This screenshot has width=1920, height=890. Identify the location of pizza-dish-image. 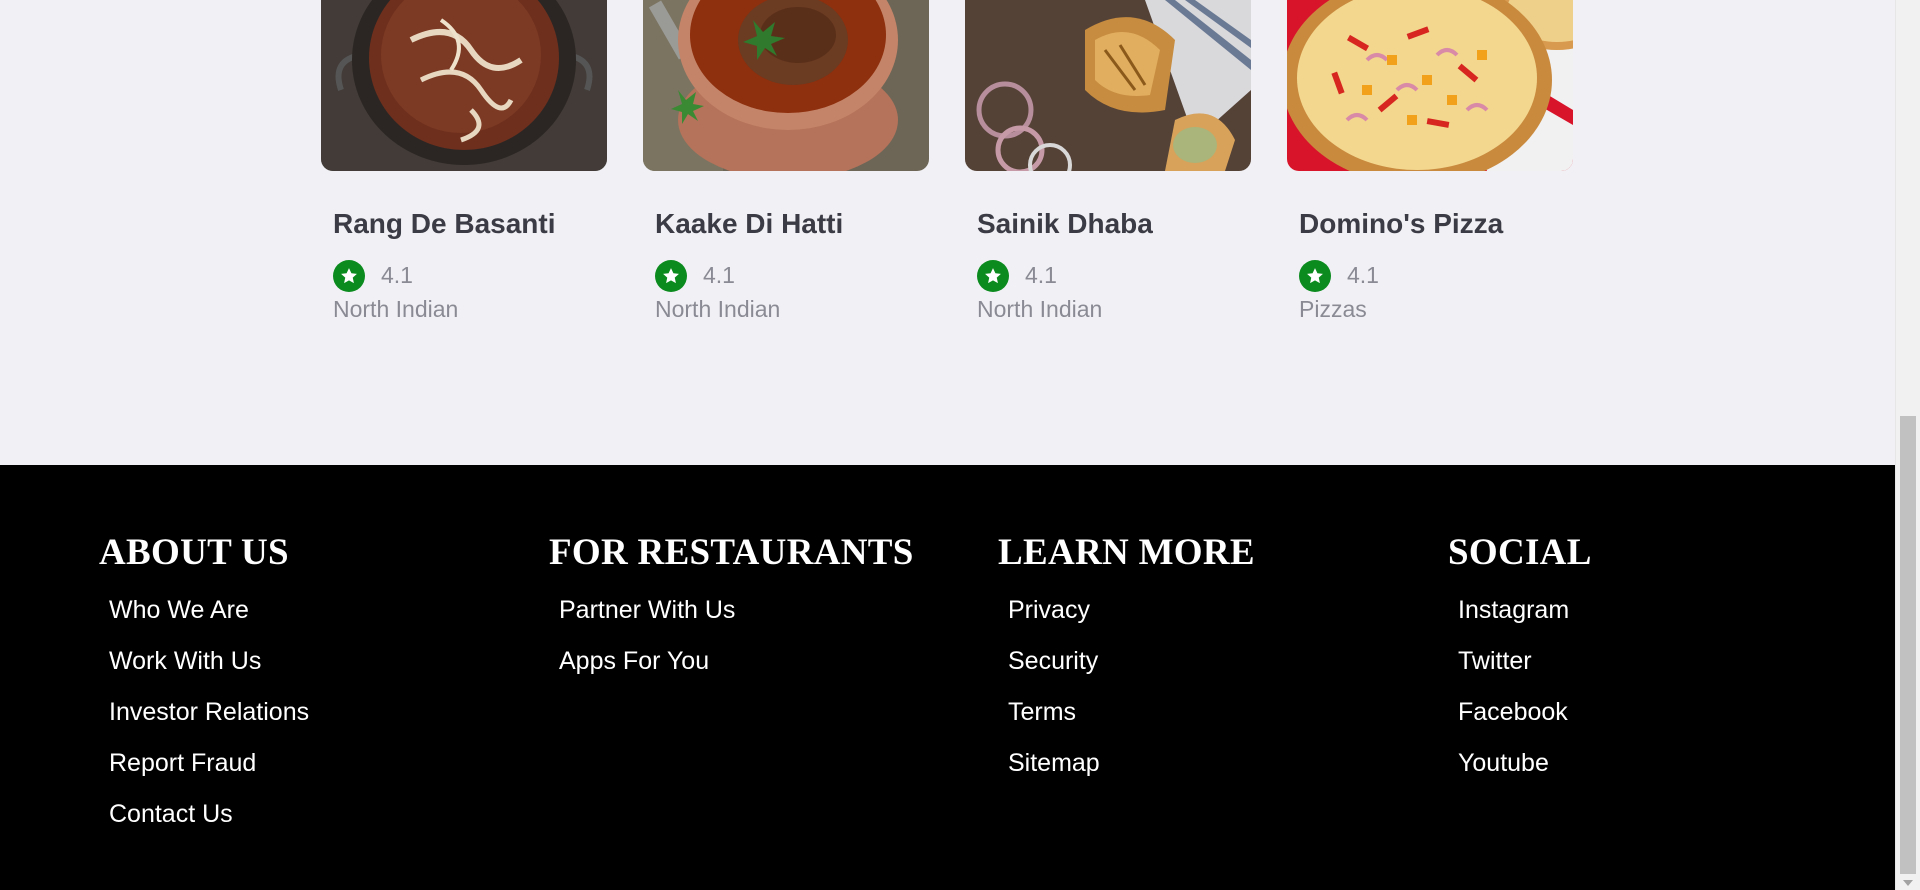
(1430, 85).